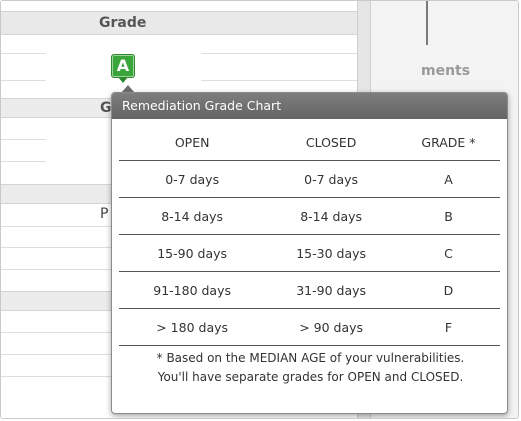 The width and height of the screenshot is (521, 421). Describe the element at coordinates (106, 108) in the screenshot. I see `section-band-label: G` at that location.